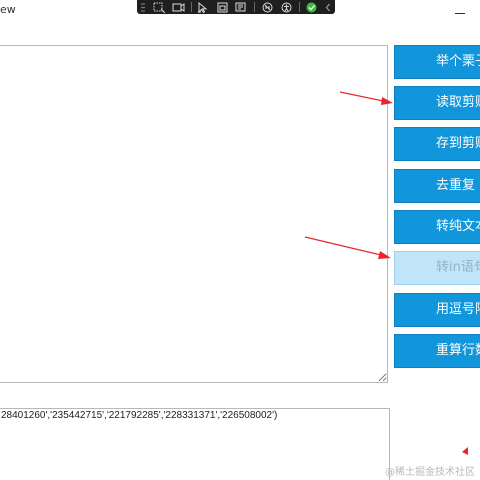 The image size is (480, 480). Describe the element at coordinates (178, 7) in the screenshot. I see `video-icon` at that location.